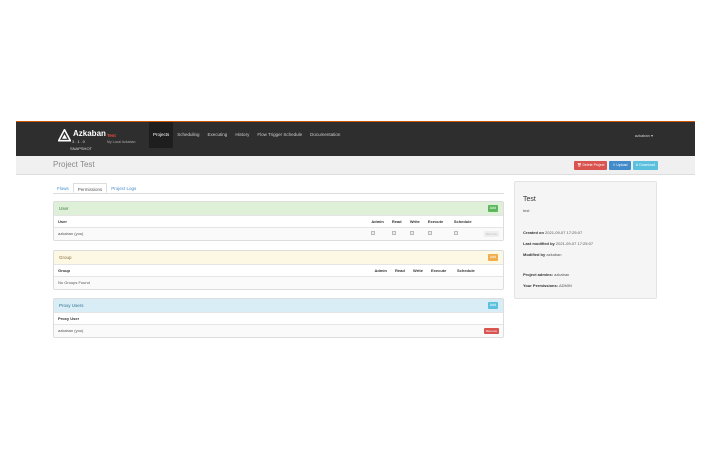 The width and height of the screenshot is (720, 450). I want to click on remove-user-button: Remove, so click(491, 233).